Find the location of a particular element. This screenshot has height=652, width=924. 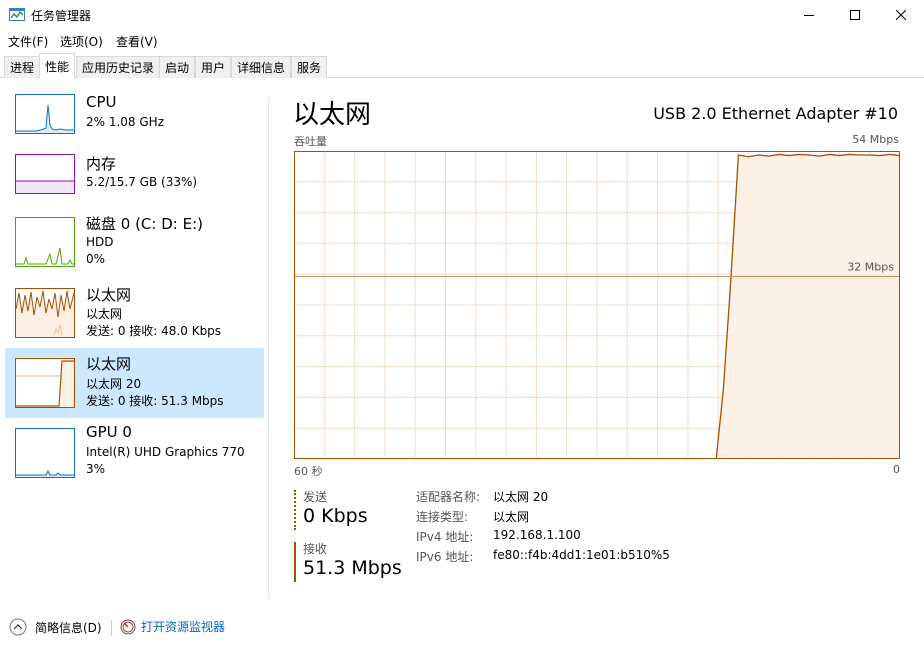

sidebar-item-disk: 磁盘 0 (C: D: E:) HDD 0% is located at coordinates (134, 243).